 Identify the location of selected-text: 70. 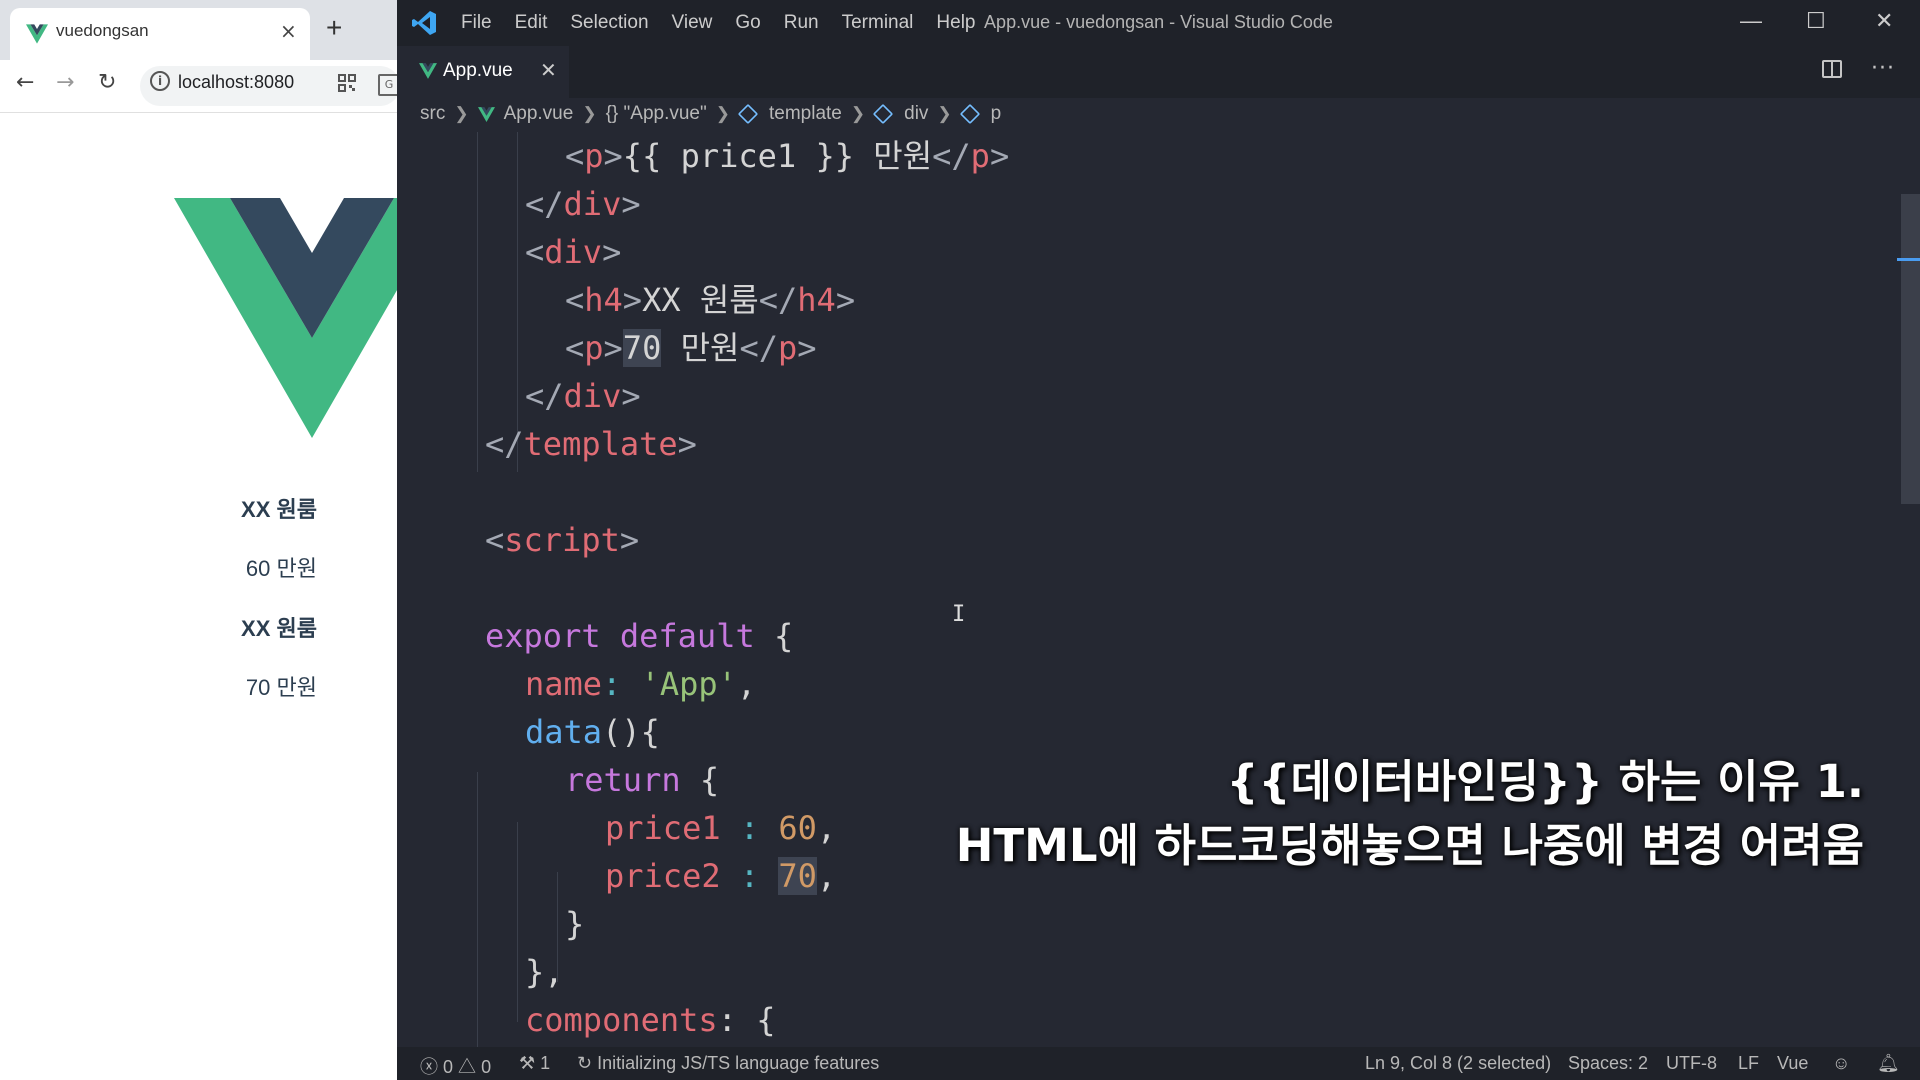
(642, 348).